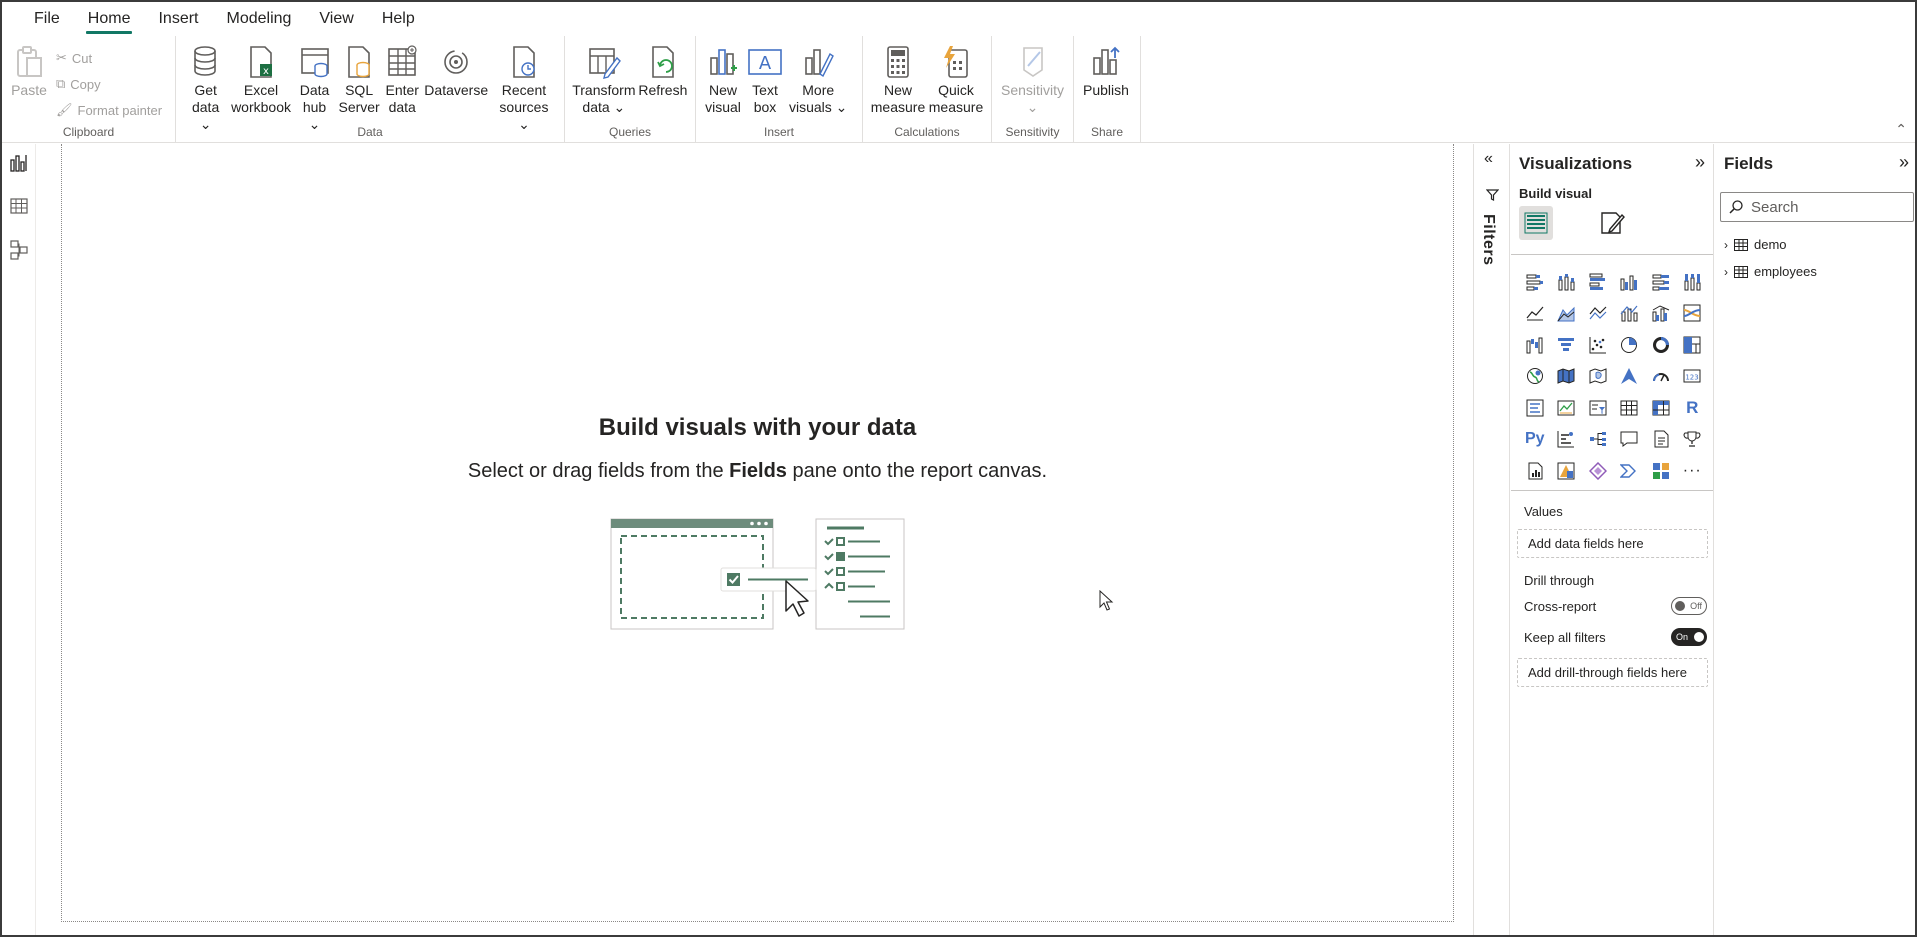 The width and height of the screenshot is (1917, 937). I want to click on new-visual-button: New visual, so click(723, 79).